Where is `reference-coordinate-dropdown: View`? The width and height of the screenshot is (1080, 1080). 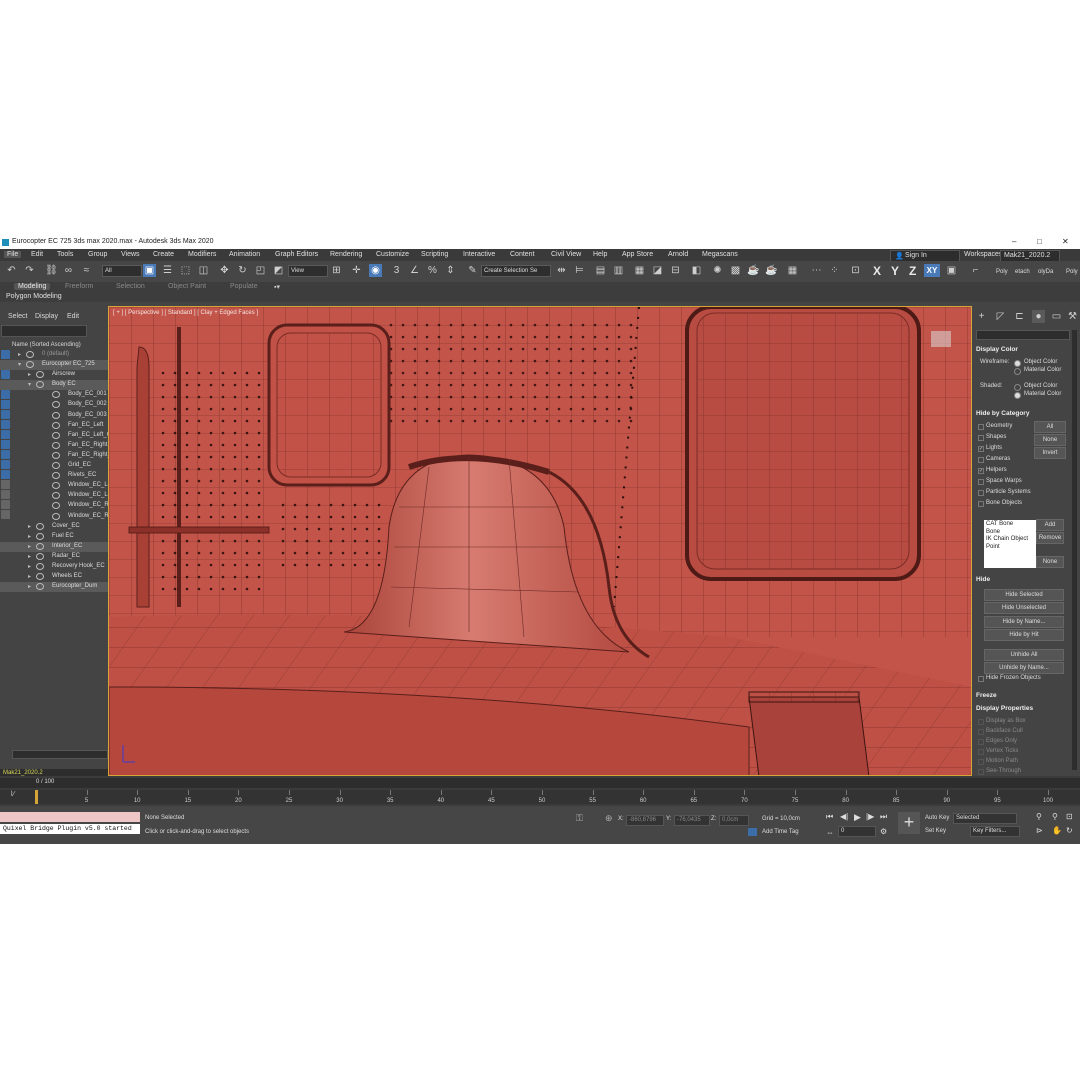 reference-coordinate-dropdown: View is located at coordinates (308, 271).